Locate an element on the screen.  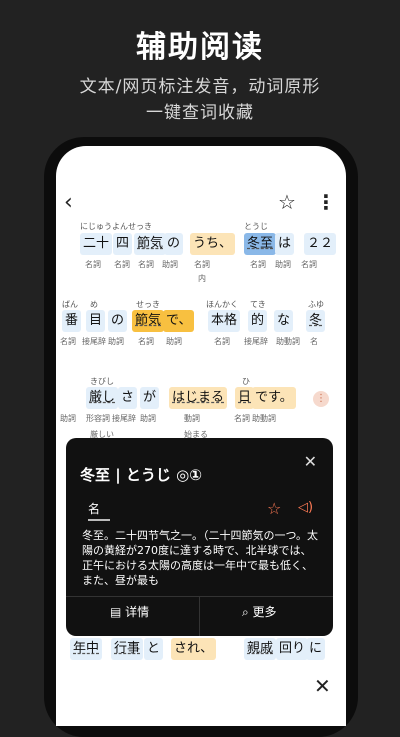
hero-title: 辅助阅读 is located at coordinates (200, 47).